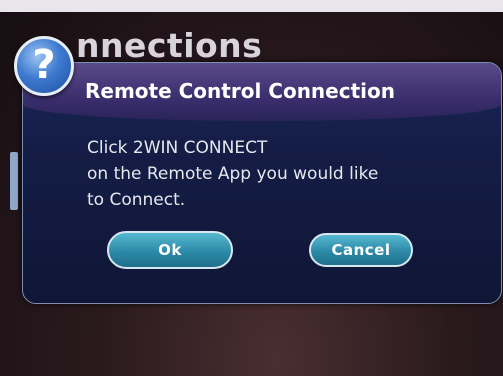 This screenshot has height=376, width=503. Describe the element at coordinates (44, 66) in the screenshot. I see `question-mark-icon: ?` at that location.